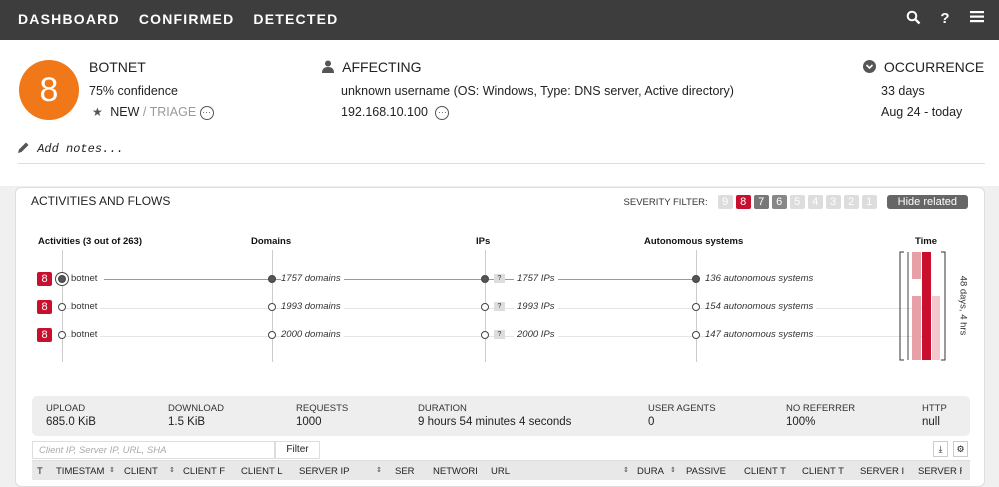 The width and height of the screenshot is (999, 487). What do you see at coordinates (940, 471) in the screenshot?
I see `th-server-f: SERVER F` at bounding box center [940, 471].